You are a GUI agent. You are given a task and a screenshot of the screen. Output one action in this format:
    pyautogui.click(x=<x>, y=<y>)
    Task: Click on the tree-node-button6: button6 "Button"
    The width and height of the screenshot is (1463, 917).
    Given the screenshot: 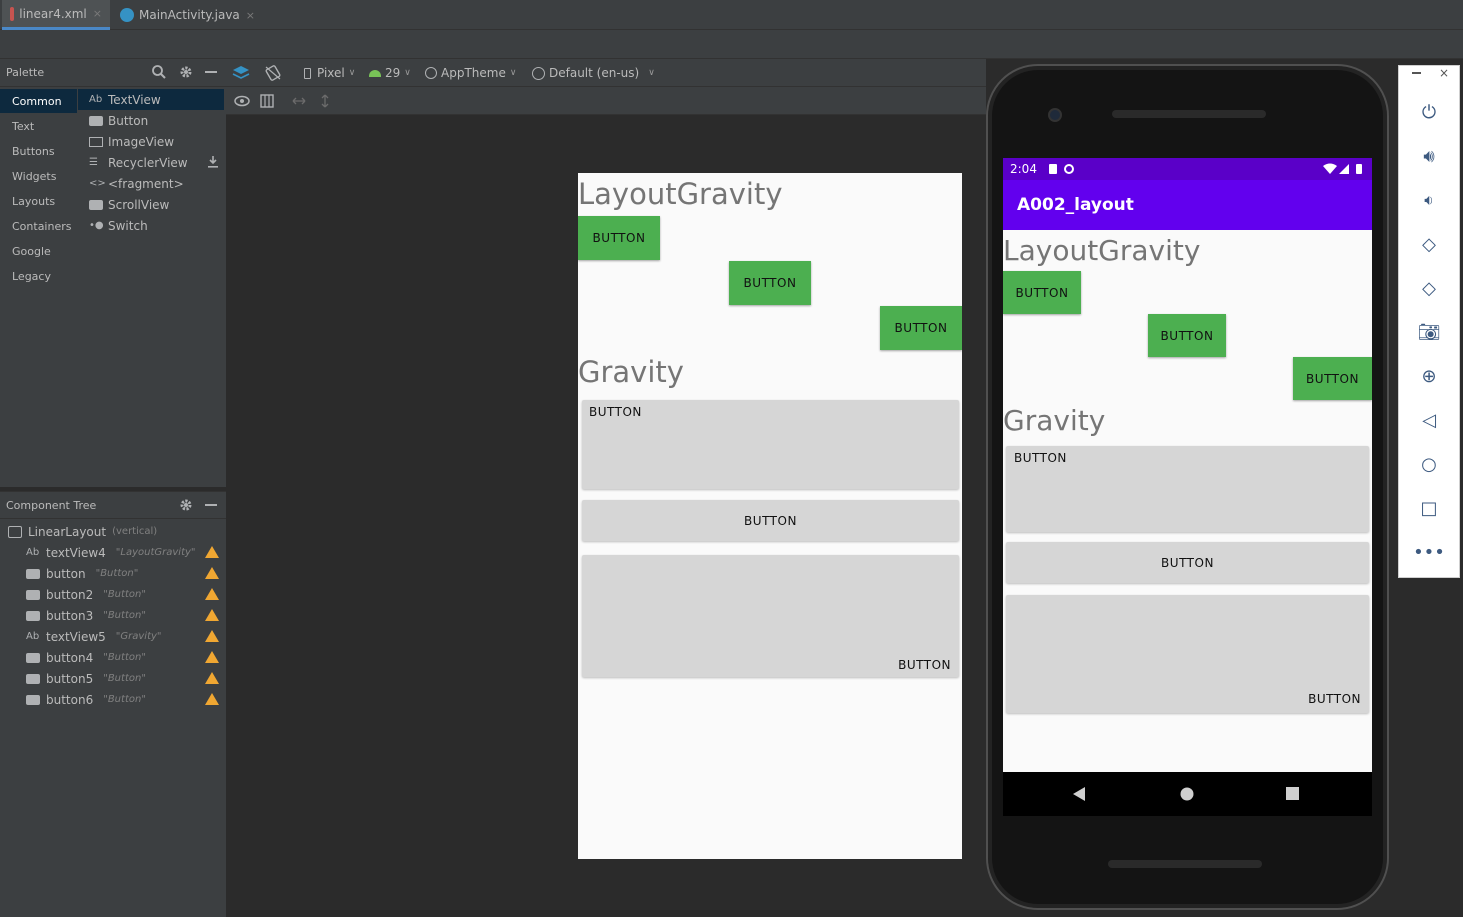 What is the action you would take?
    pyautogui.click(x=86, y=699)
    